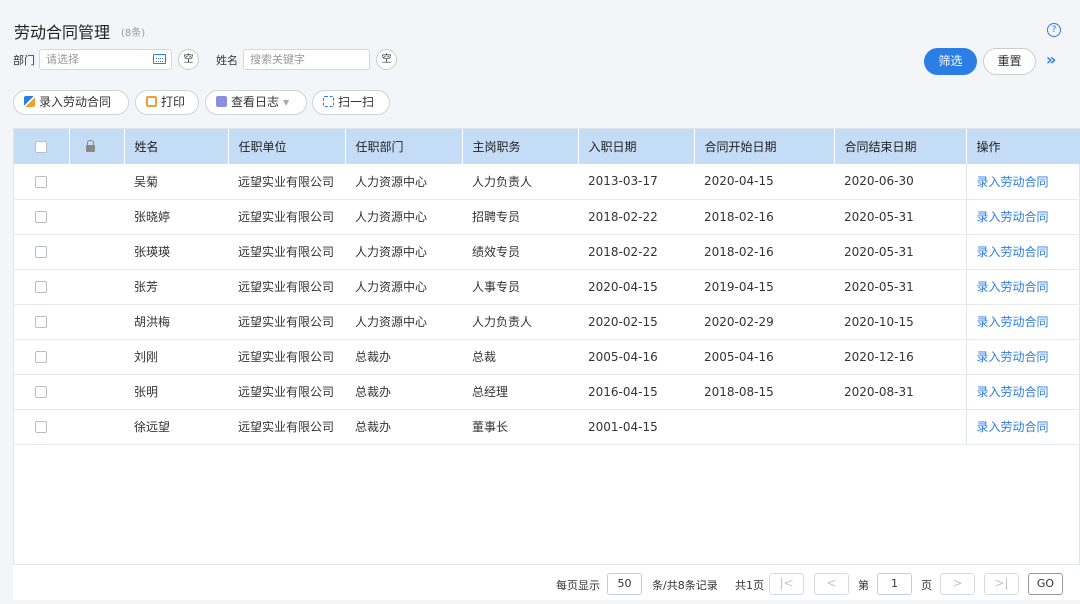 The width and height of the screenshot is (1080, 604). What do you see at coordinates (764, 357) in the screenshot?
I see `cell-contract-start: 2005-04-16` at bounding box center [764, 357].